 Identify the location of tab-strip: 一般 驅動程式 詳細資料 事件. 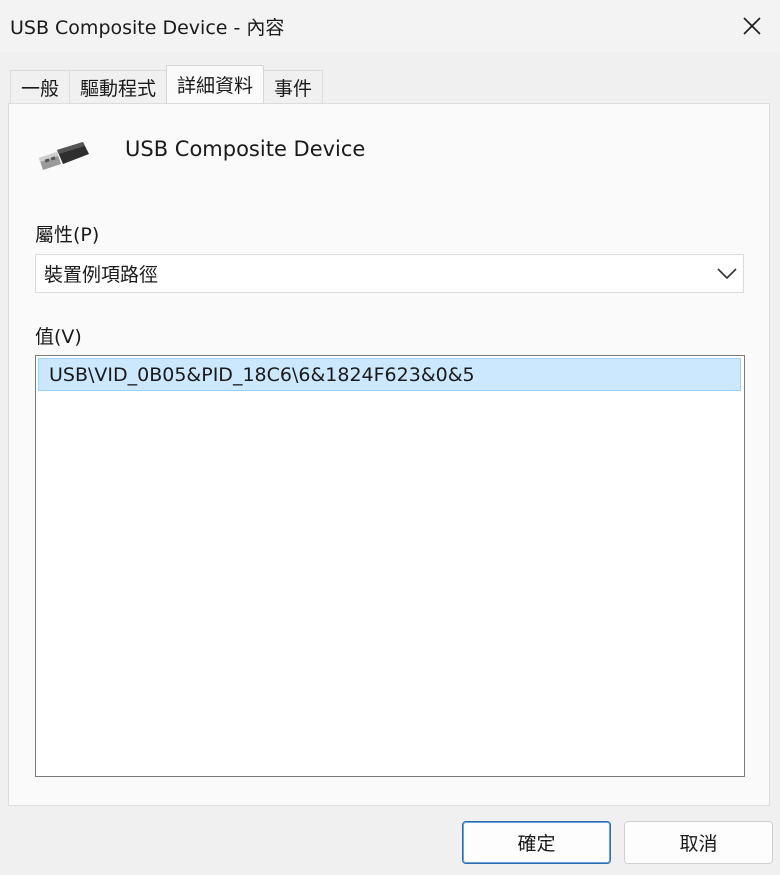
(167, 84).